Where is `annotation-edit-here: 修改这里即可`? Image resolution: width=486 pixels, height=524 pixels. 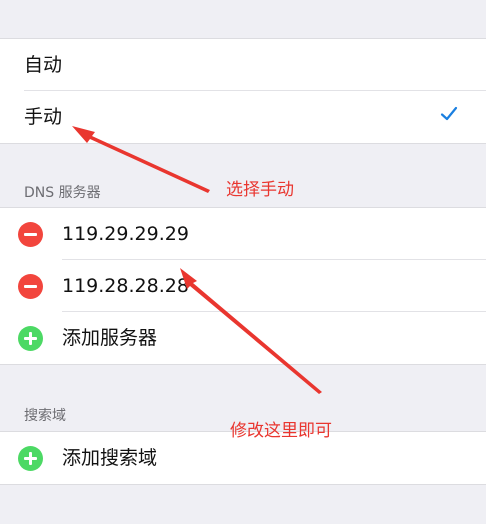
annotation-edit-here: 修改这里即可 is located at coordinates (281, 431).